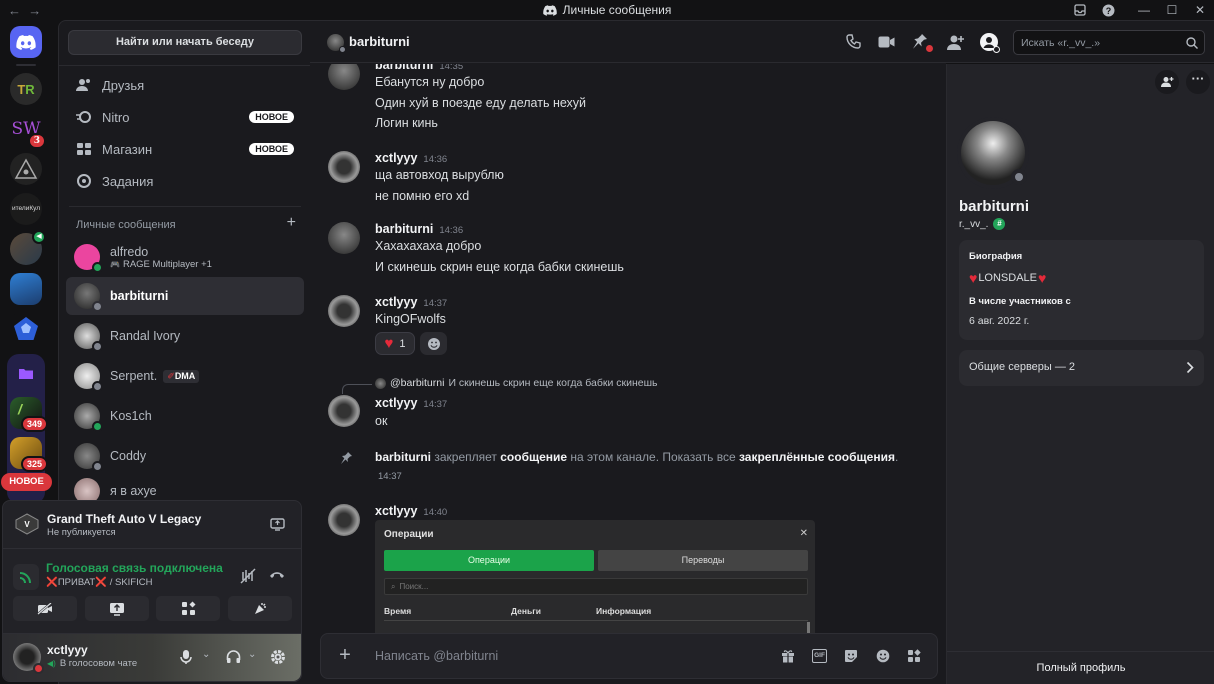 The height and width of the screenshot is (684, 1214). What do you see at coordinates (703, 560) in the screenshot?
I see `embed-tab-transfers: Переводы` at bounding box center [703, 560].